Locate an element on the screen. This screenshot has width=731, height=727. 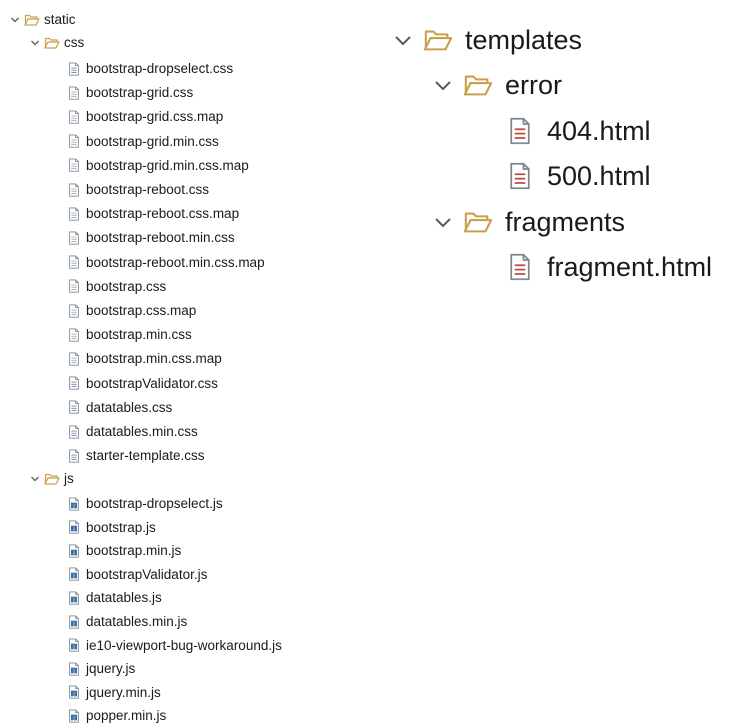
file-label: datatables.min.css is located at coordinates (142, 431).